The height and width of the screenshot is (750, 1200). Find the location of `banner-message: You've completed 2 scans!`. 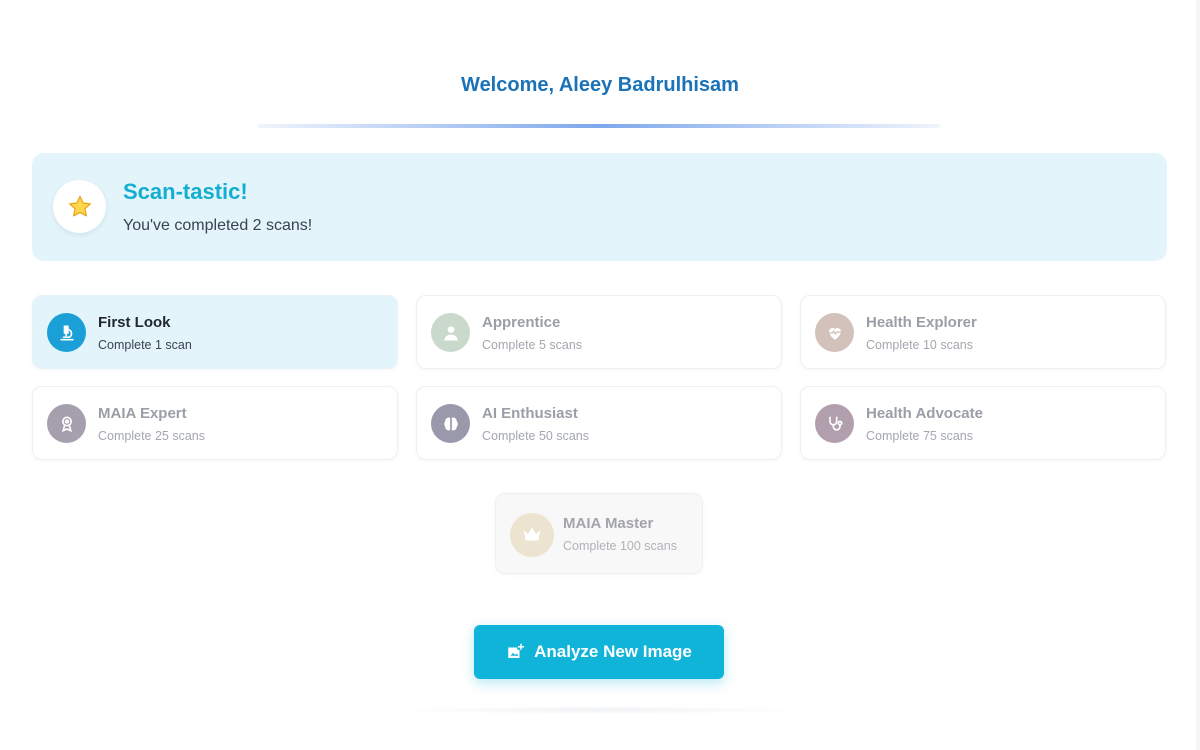

banner-message: You've completed 2 scans! is located at coordinates (218, 225).